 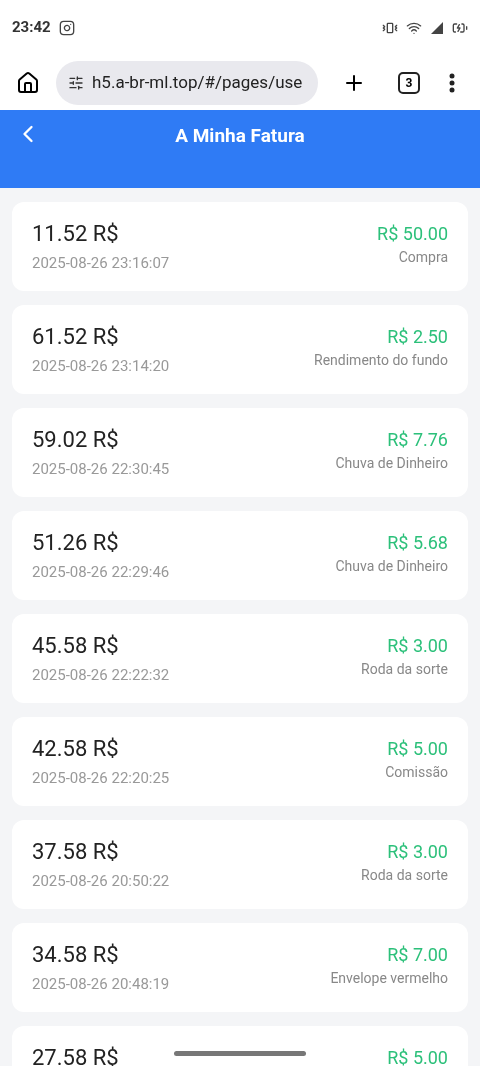 I want to click on balance-text: 11.52 R$, so click(x=76, y=234).